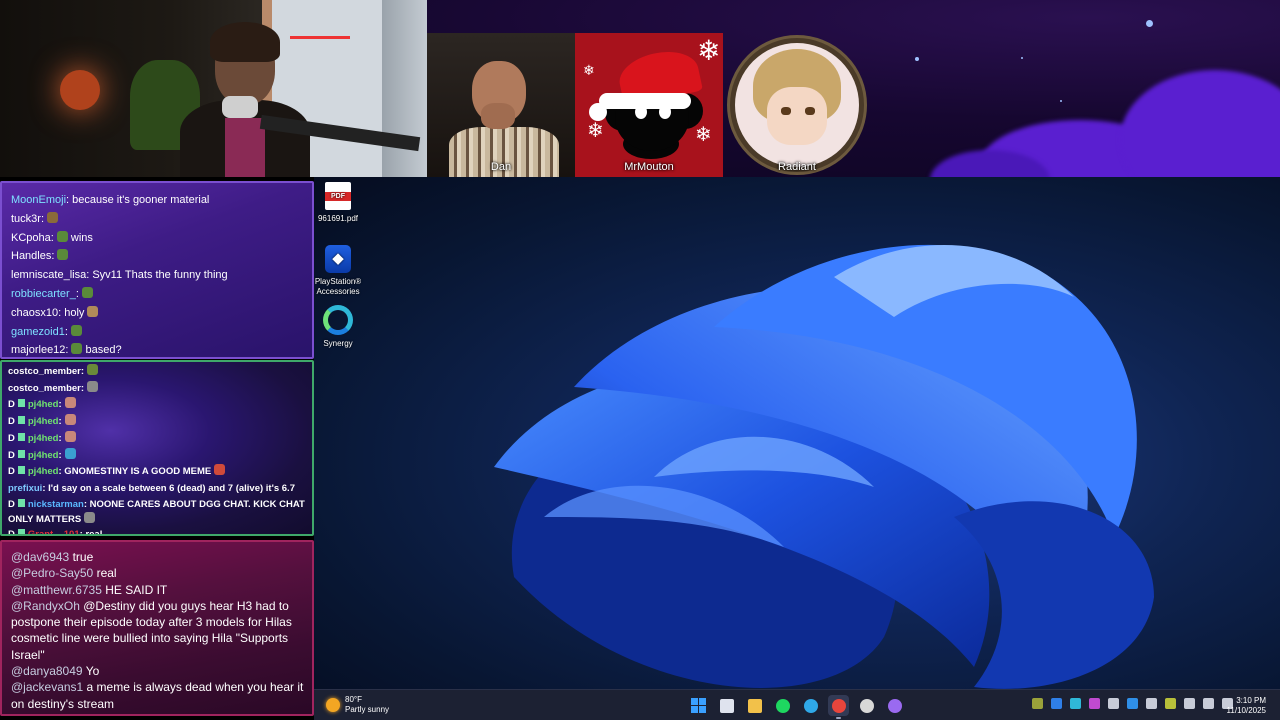 The width and height of the screenshot is (1280, 720). What do you see at coordinates (52, 573) in the screenshot?
I see `chat-username: @Pedro-Say50` at bounding box center [52, 573].